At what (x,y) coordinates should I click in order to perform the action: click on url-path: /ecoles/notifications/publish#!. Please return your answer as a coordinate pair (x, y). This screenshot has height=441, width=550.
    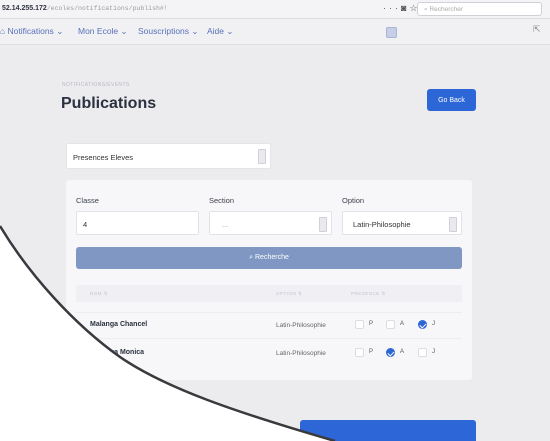
    Looking at the image, I should click on (107, 8).